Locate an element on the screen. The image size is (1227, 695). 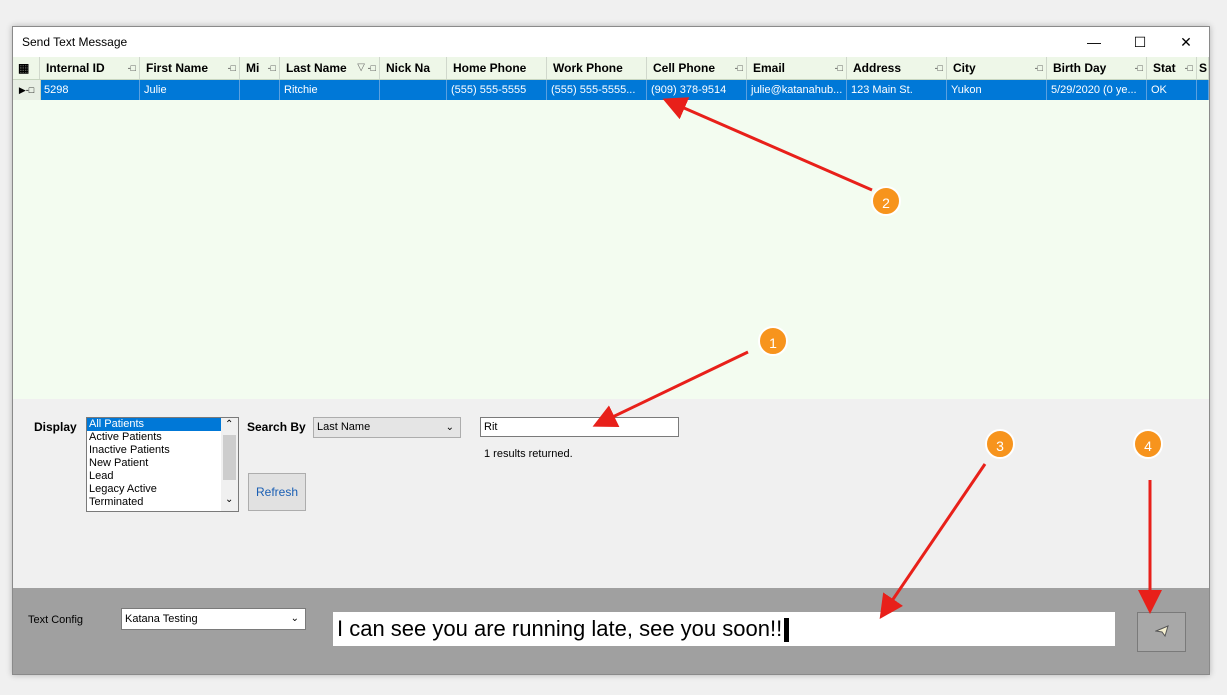
column-s: S is located at coordinates (1203, 68).